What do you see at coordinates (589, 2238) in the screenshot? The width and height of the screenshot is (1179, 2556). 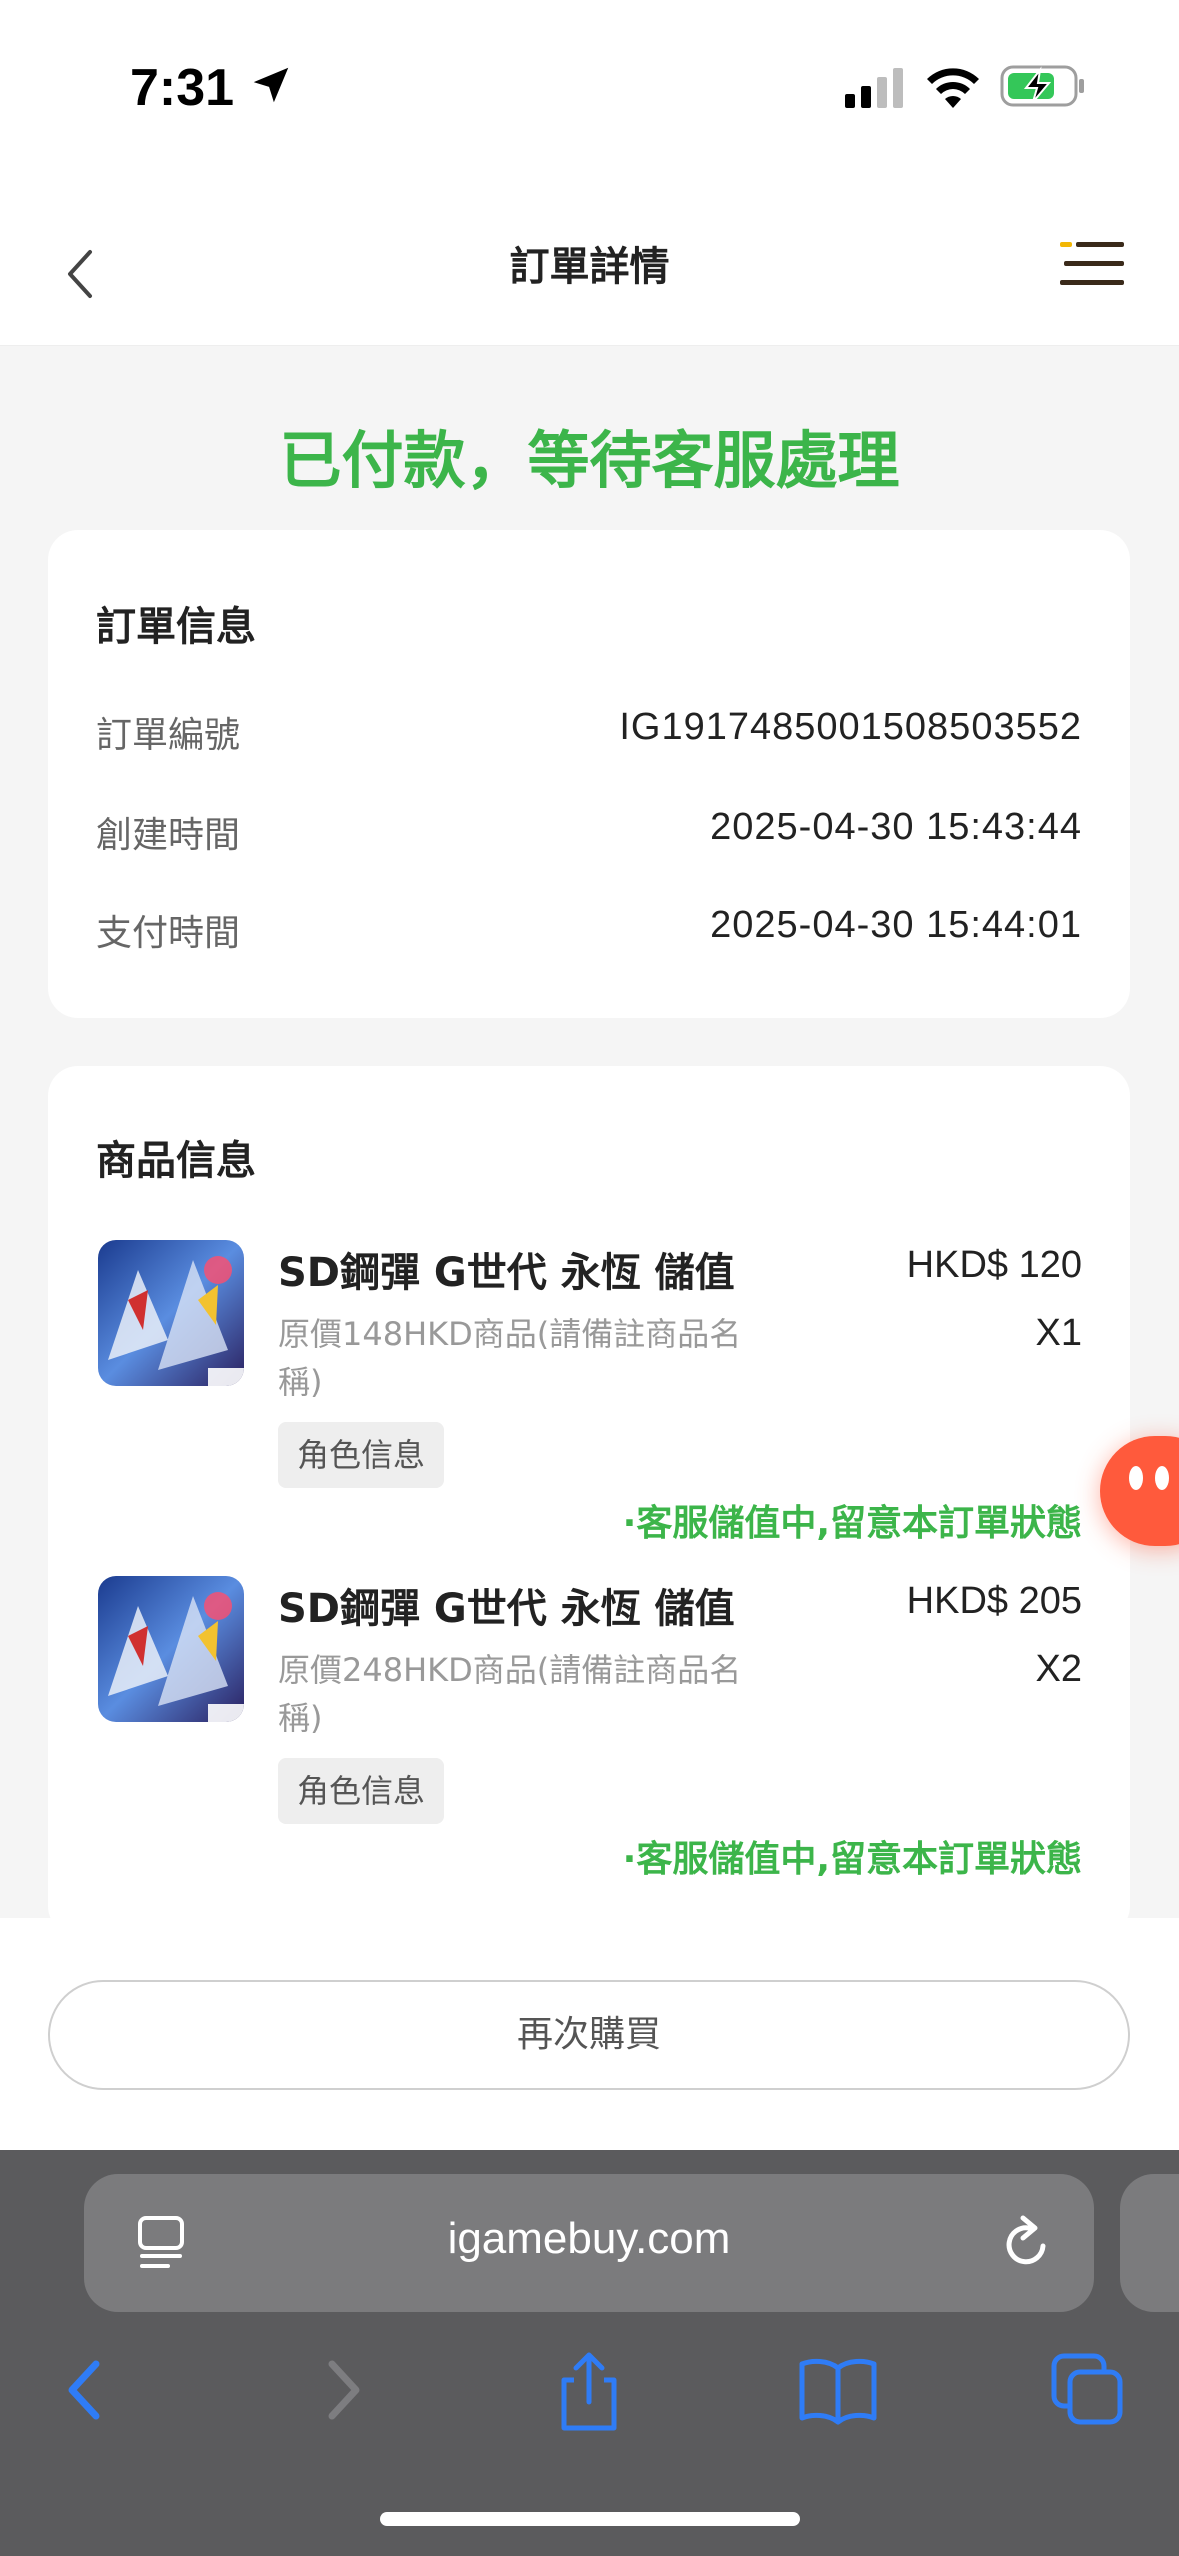 I see `url-text: igamebuy.com` at bounding box center [589, 2238].